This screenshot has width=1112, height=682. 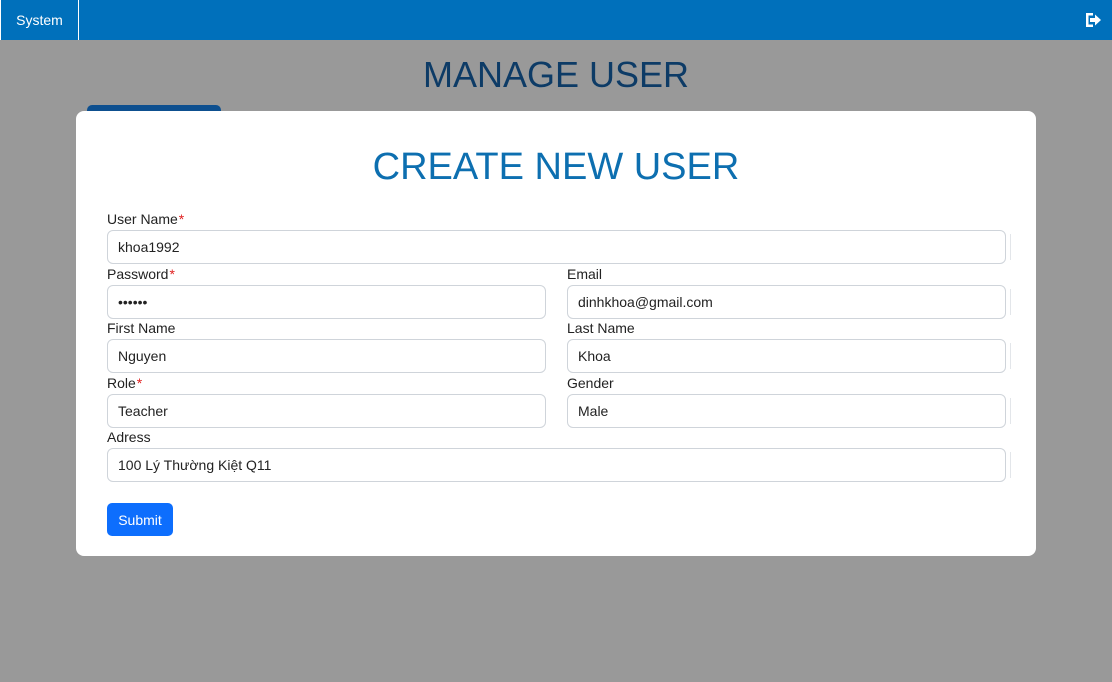 I want to click on role-label-text: Role, so click(x=121, y=383).